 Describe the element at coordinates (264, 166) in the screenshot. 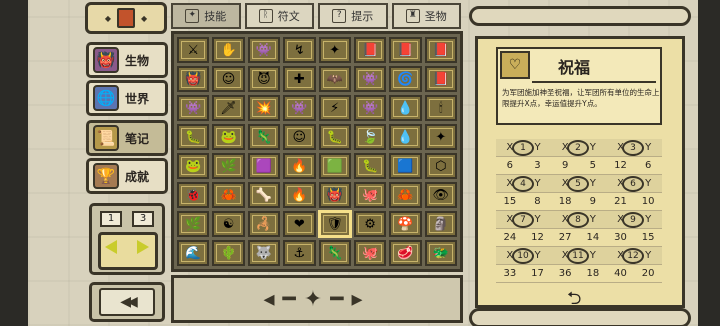

I see `skill-cell: 🟪` at that location.